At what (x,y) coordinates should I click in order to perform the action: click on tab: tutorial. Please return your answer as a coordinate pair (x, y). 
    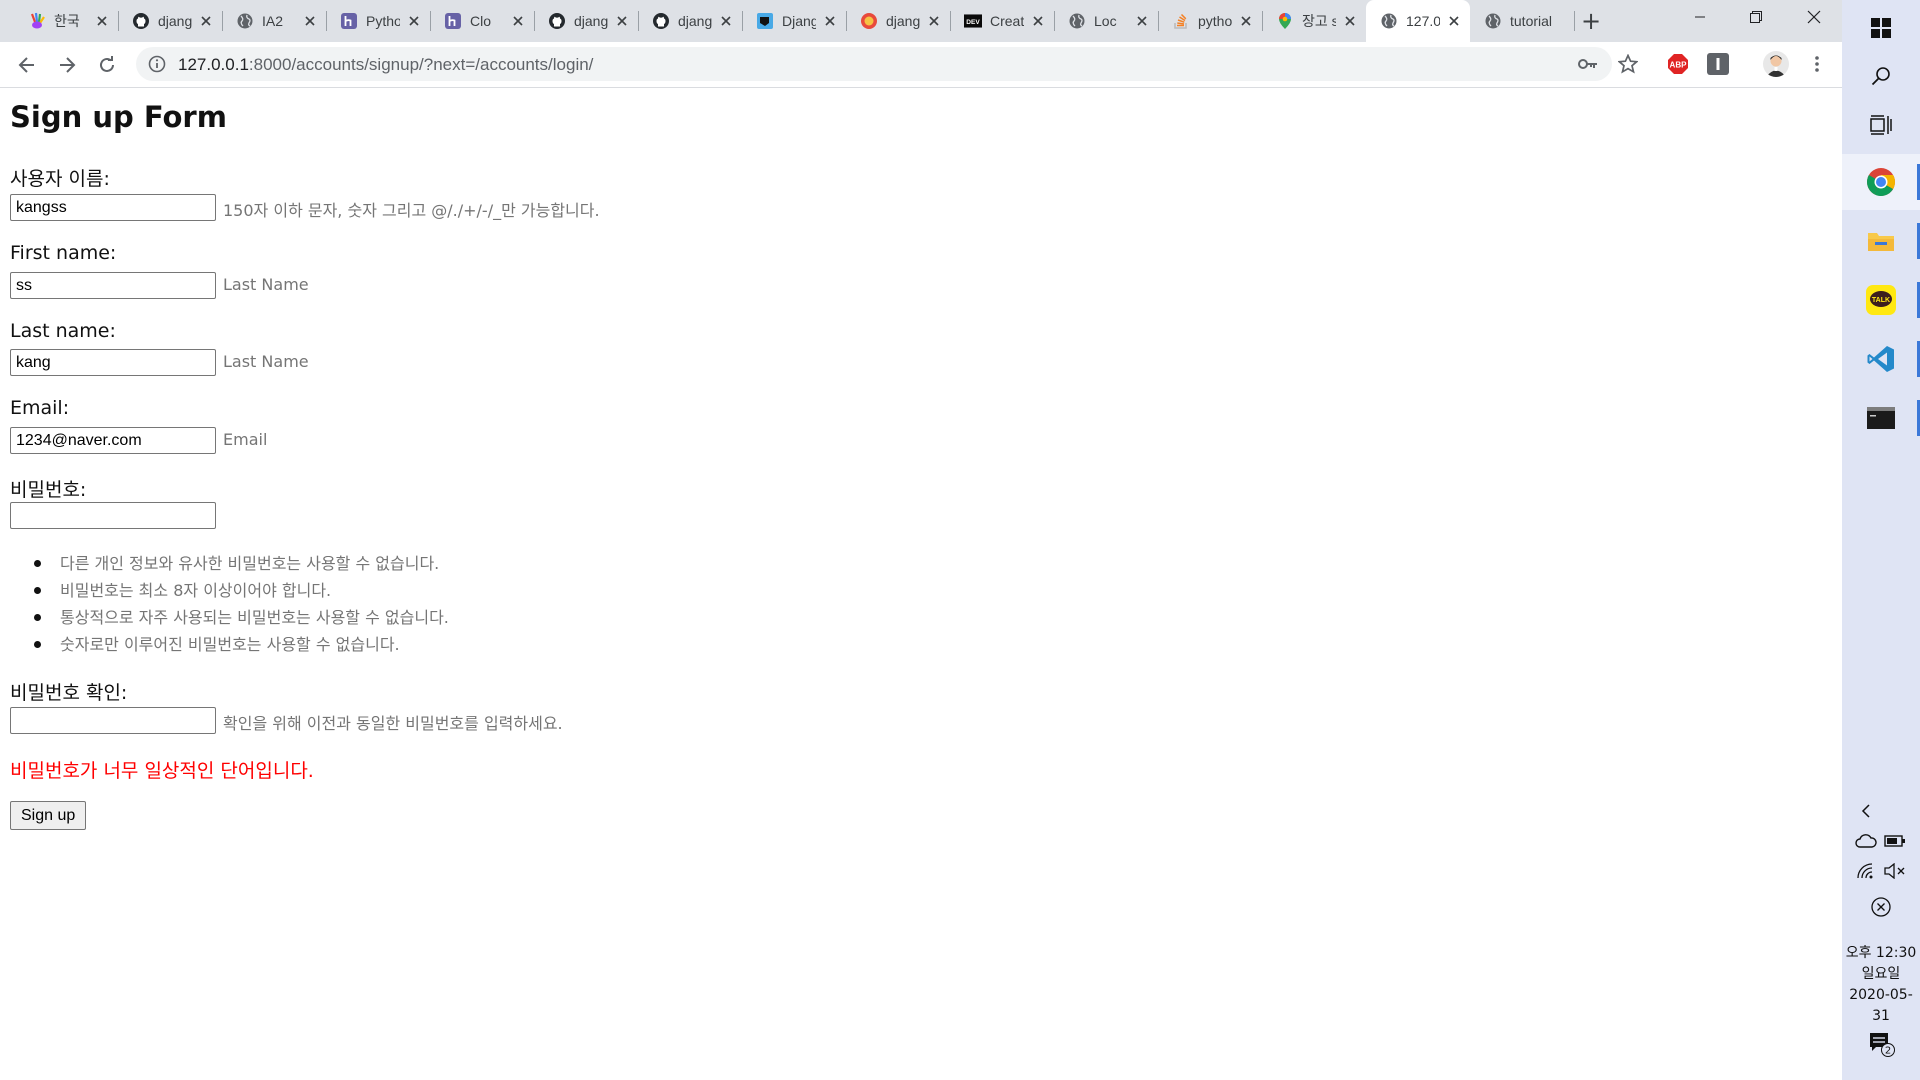
    Looking at the image, I should click on (1522, 21).